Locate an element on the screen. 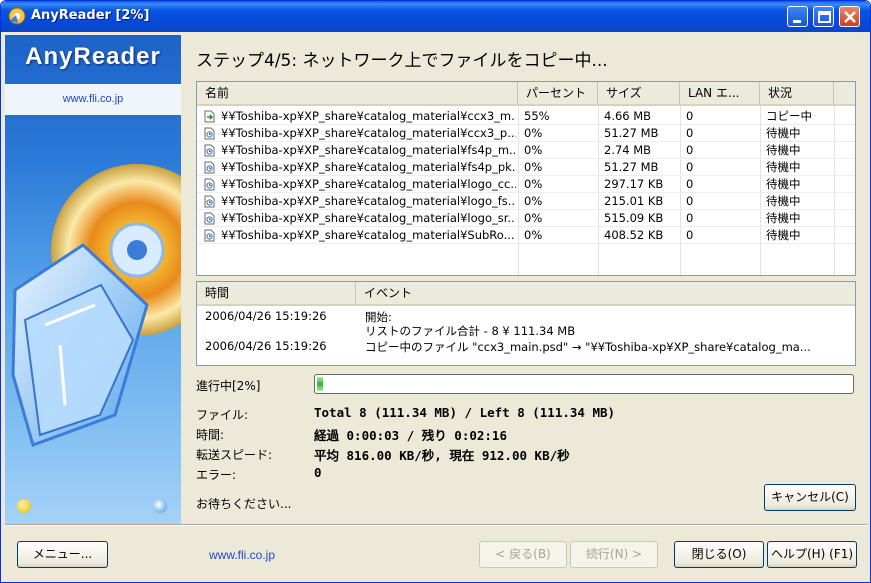 The width and height of the screenshot is (871, 583). size-cell: 515.09 KB is located at coordinates (634, 218).